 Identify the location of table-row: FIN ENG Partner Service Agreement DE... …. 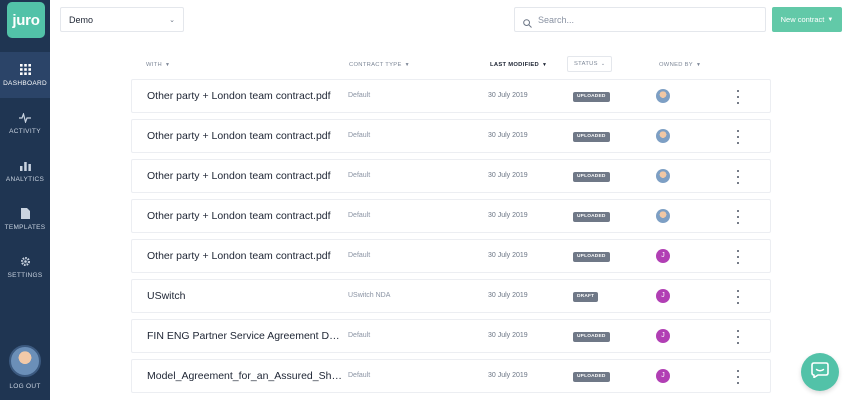
(451, 336).